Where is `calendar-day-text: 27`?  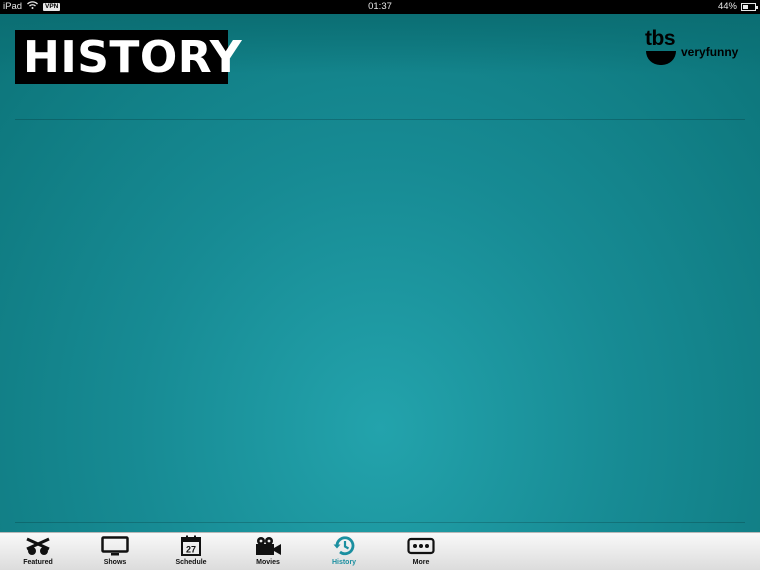
calendar-day-text: 27 is located at coordinates (191, 550).